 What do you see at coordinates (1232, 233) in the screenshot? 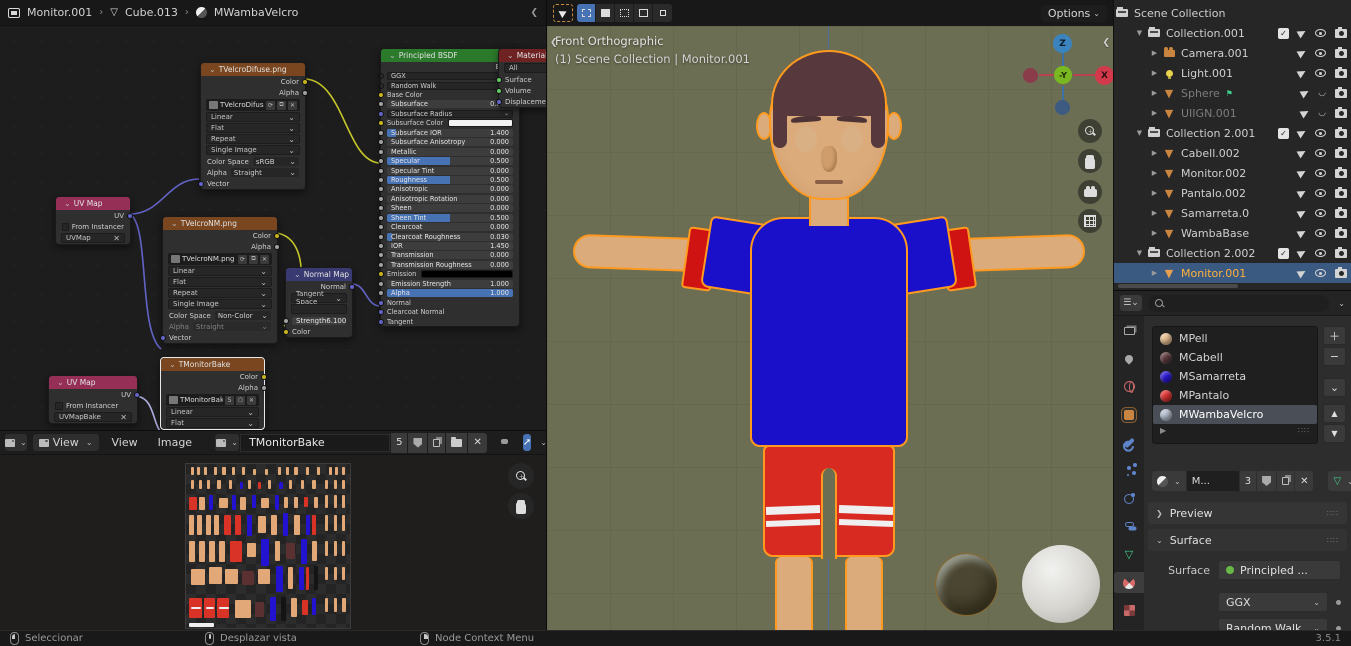
I see `outliner-row: ▶ WambaBase ⚑ ✓` at bounding box center [1232, 233].